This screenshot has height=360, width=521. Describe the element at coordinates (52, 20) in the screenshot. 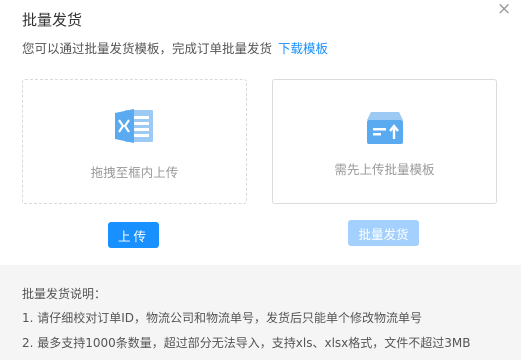

I see `dialog-title: 批量发货` at that location.